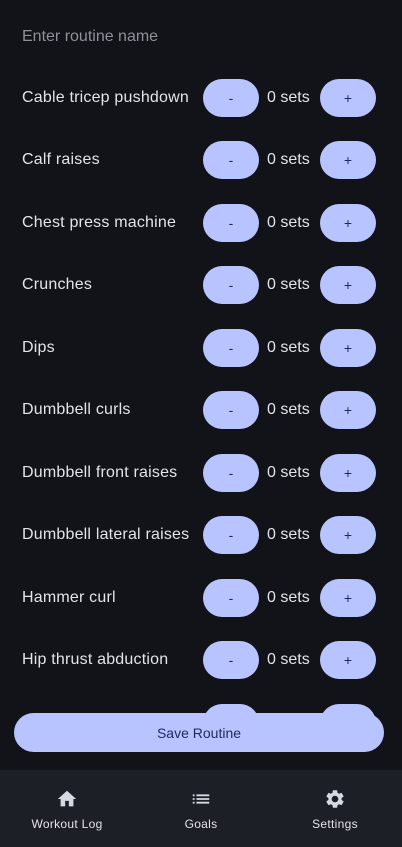 The image size is (402, 847). Describe the element at coordinates (201, 473) in the screenshot. I see `exercise-row: Dumbbell front raises -0 sets +` at that location.